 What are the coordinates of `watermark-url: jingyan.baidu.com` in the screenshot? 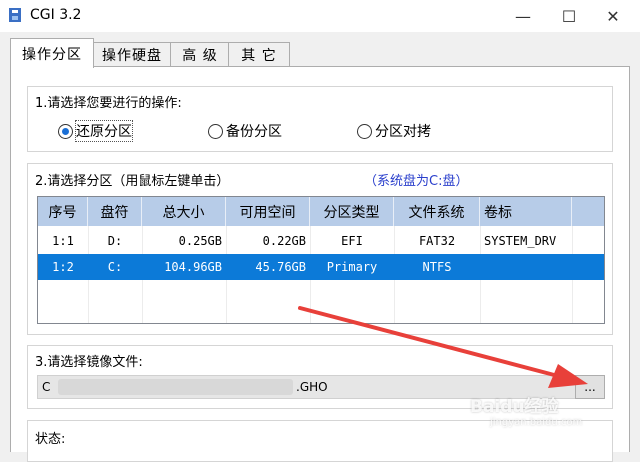 It's located at (536, 422).